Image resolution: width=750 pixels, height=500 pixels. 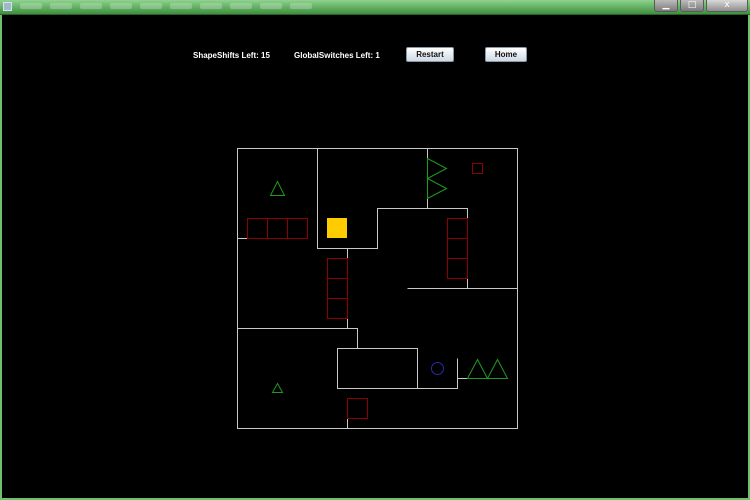 What do you see at coordinates (297, 338) in the screenshot?
I see `wall-lower-left` at bounding box center [297, 338].